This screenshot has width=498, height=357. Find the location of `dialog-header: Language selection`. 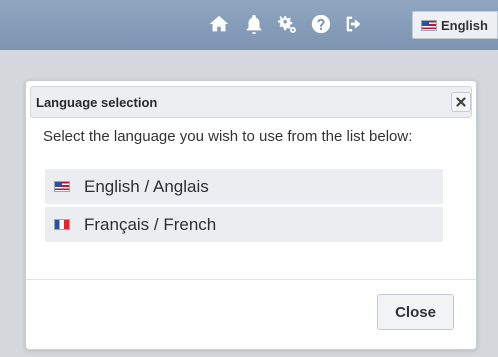

dialog-header: Language selection is located at coordinates (251, 102).